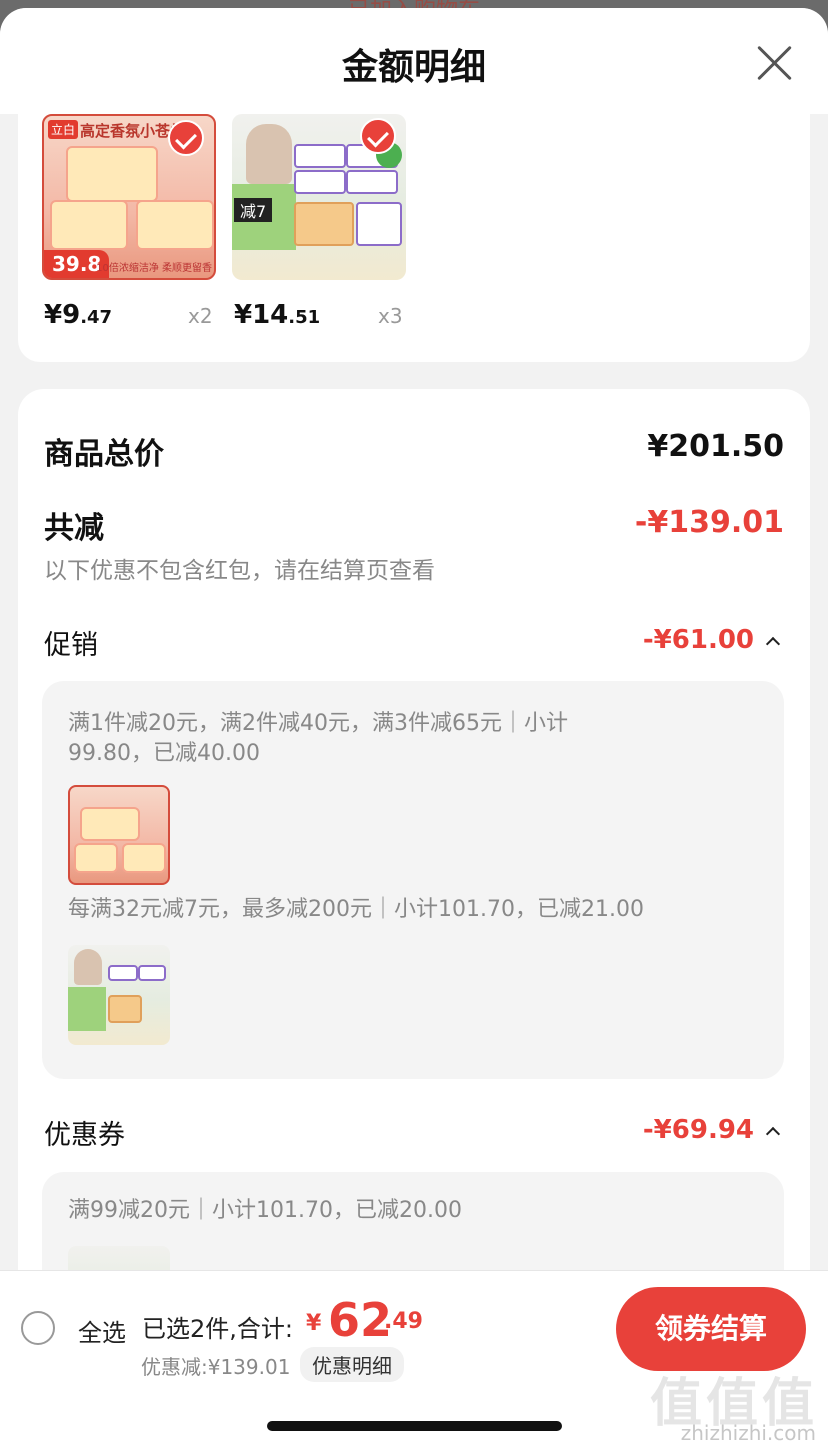 Image resolution: width=828 pixels, height=1442 pixels. What do you see at coordinates (62, 315) in the screenshot?
I see `price-integer: ¥9` at bounding box center [62, 315].